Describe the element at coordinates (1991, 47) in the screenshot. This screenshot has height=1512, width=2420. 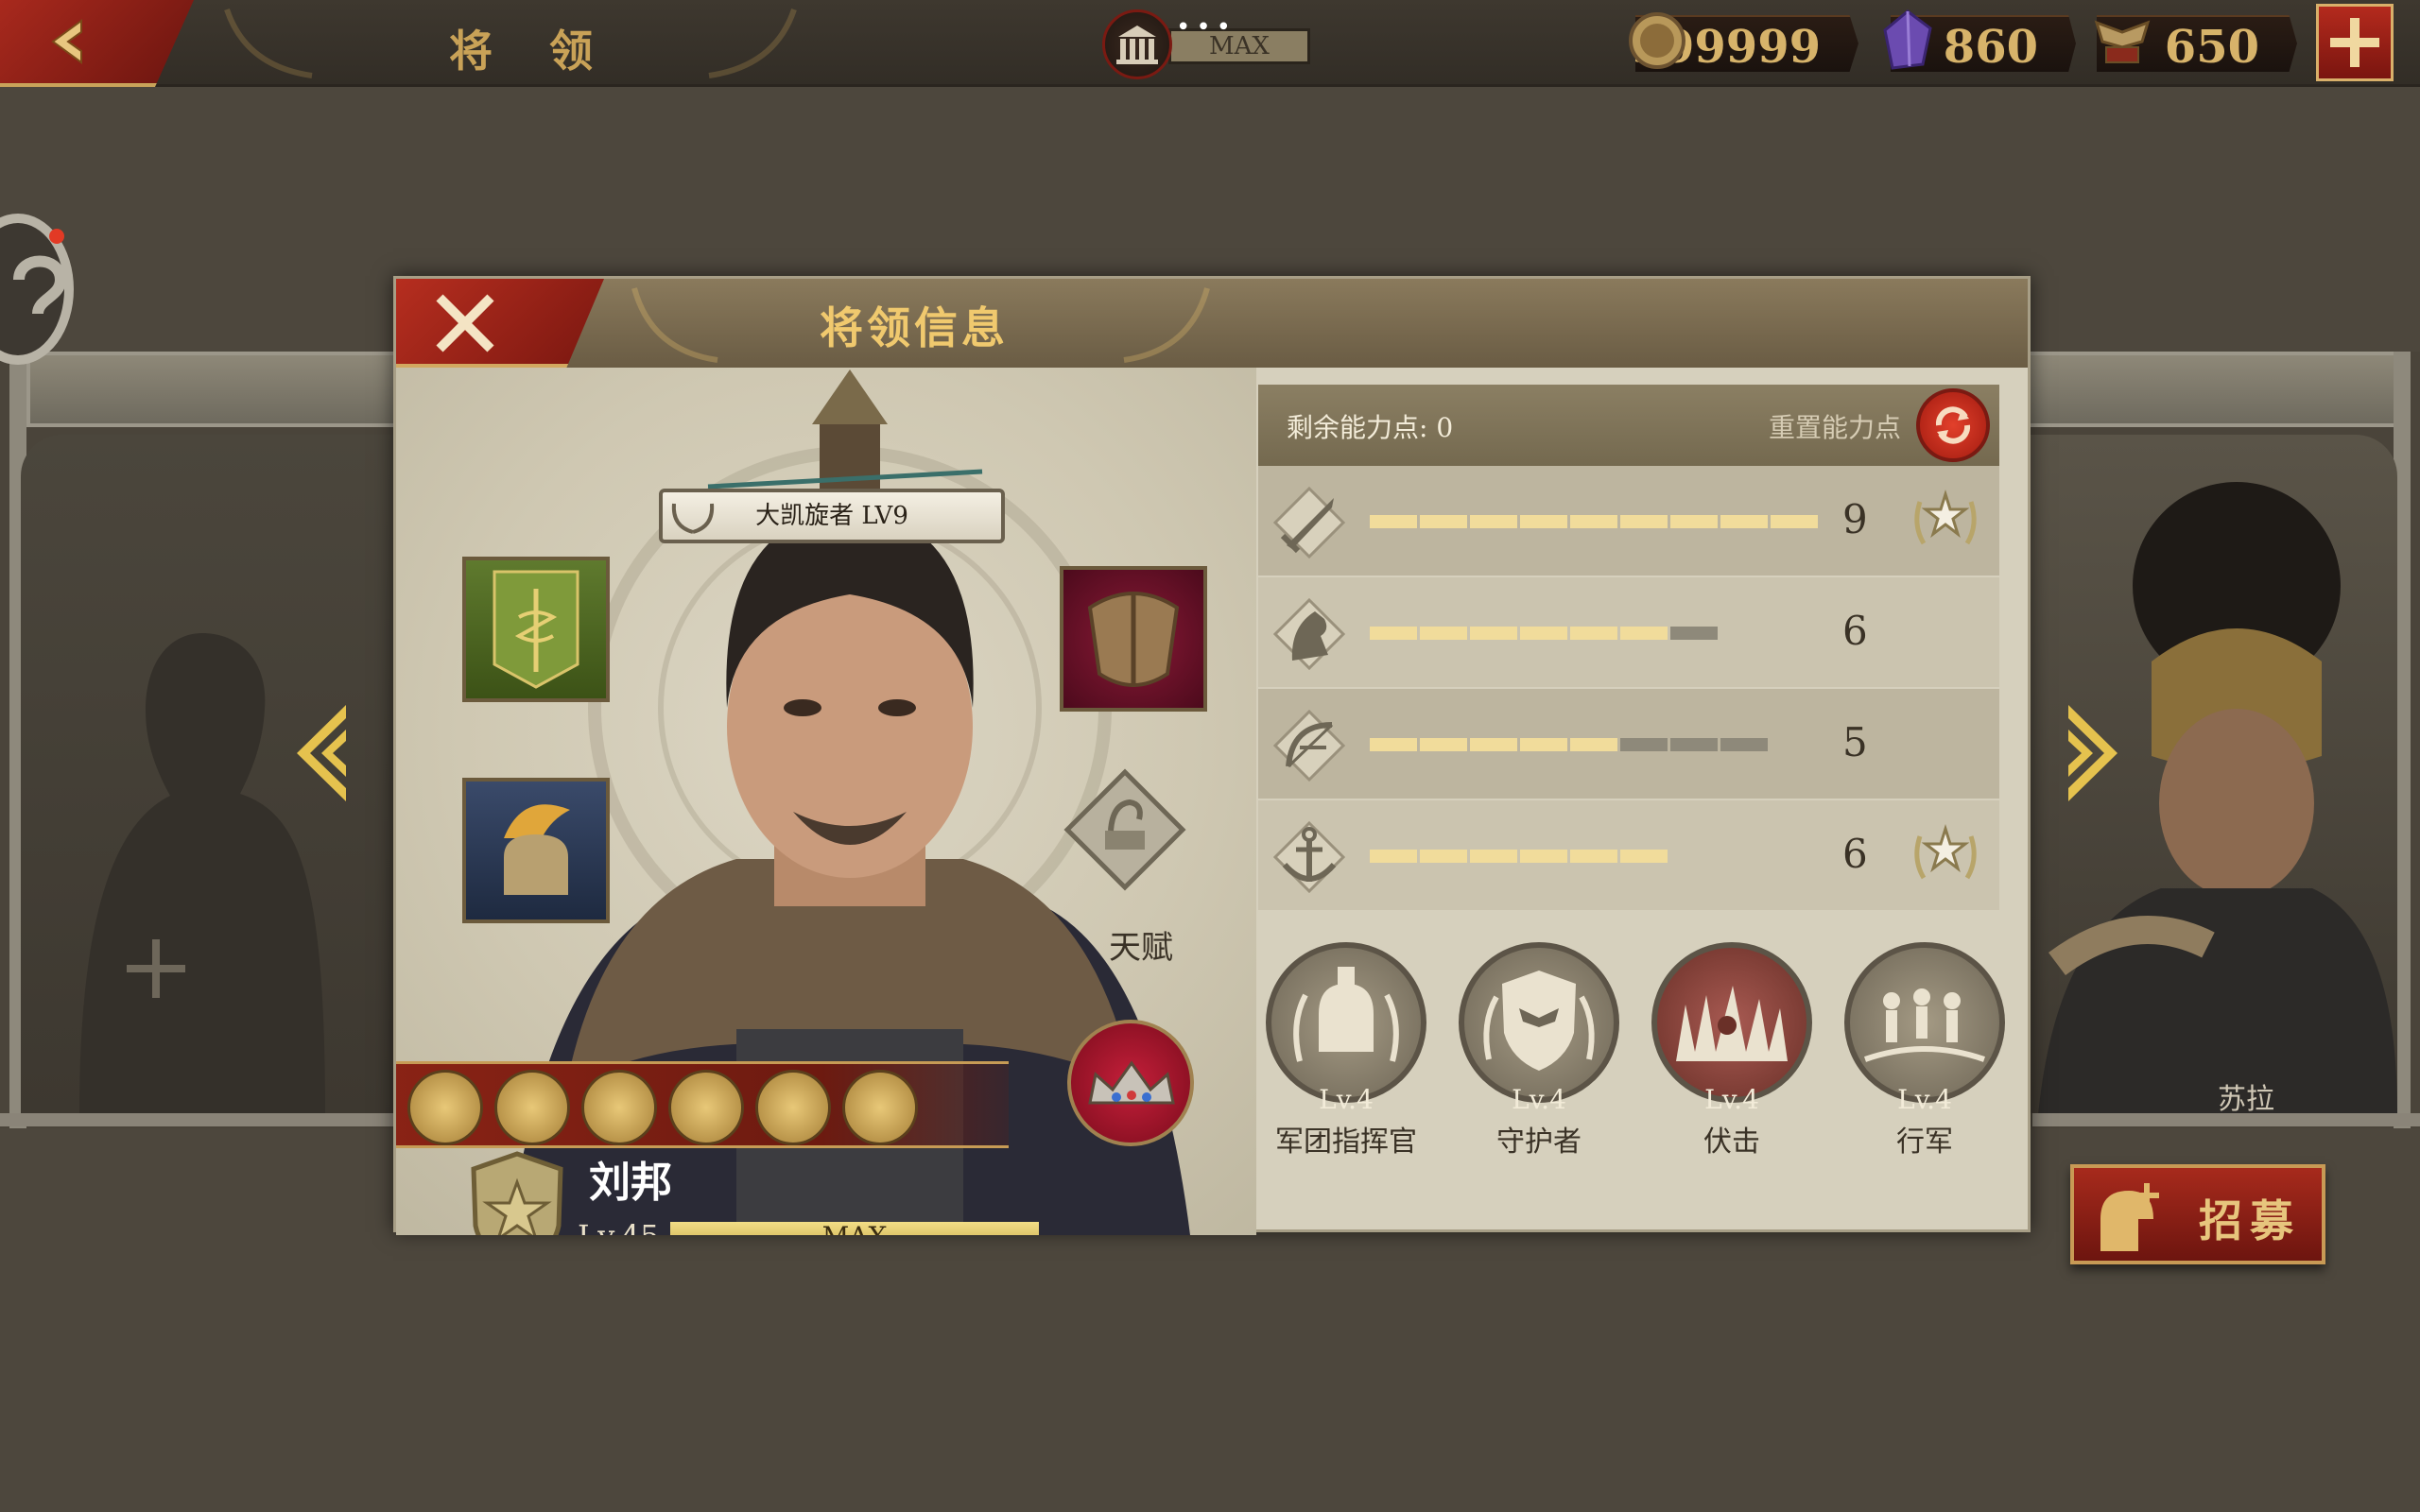
I see `gem-value: 860` at that location.